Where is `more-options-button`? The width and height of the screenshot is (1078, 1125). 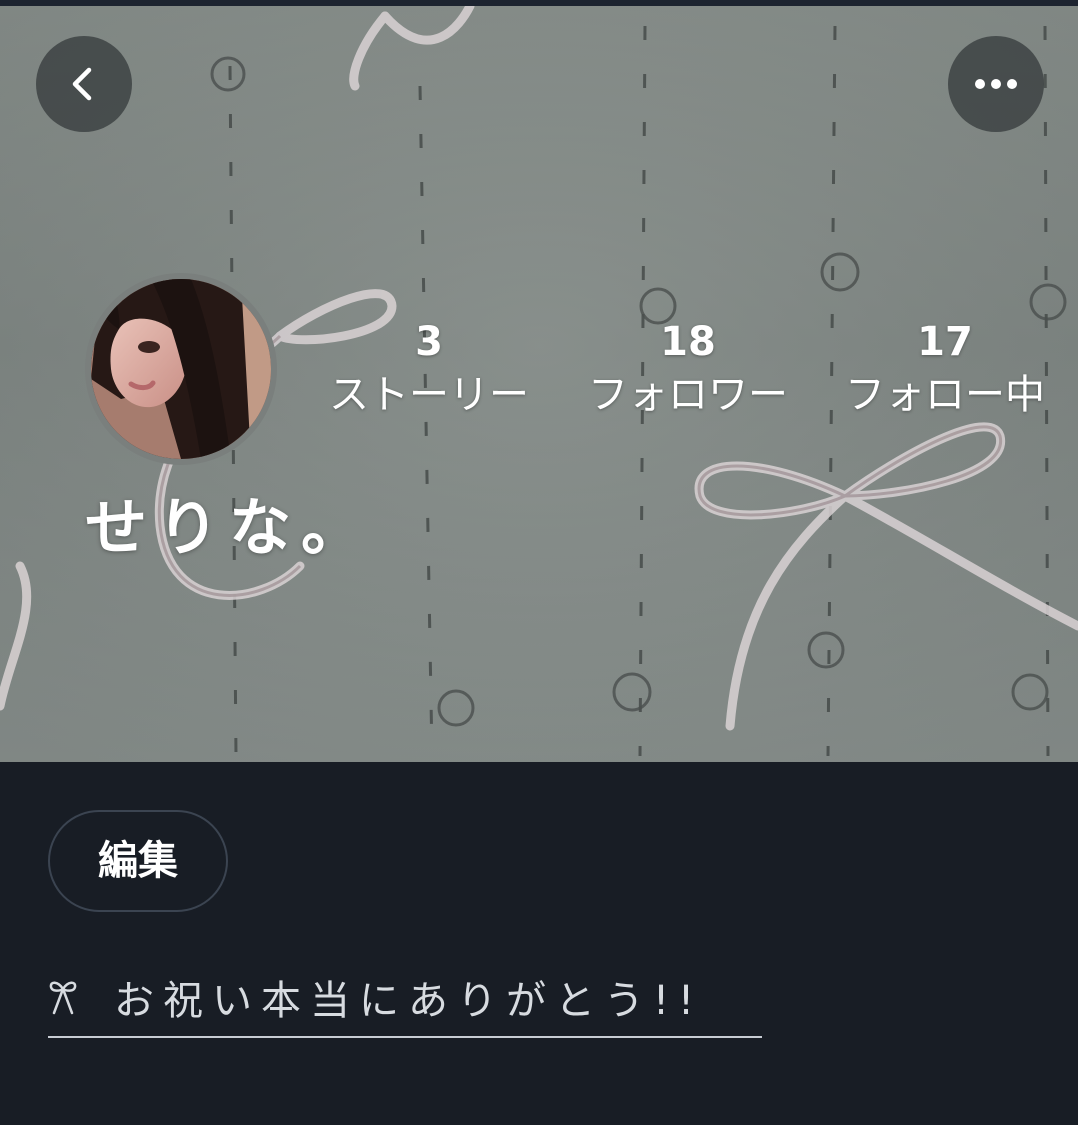 more-options-button is located at coordinates (996, 84).